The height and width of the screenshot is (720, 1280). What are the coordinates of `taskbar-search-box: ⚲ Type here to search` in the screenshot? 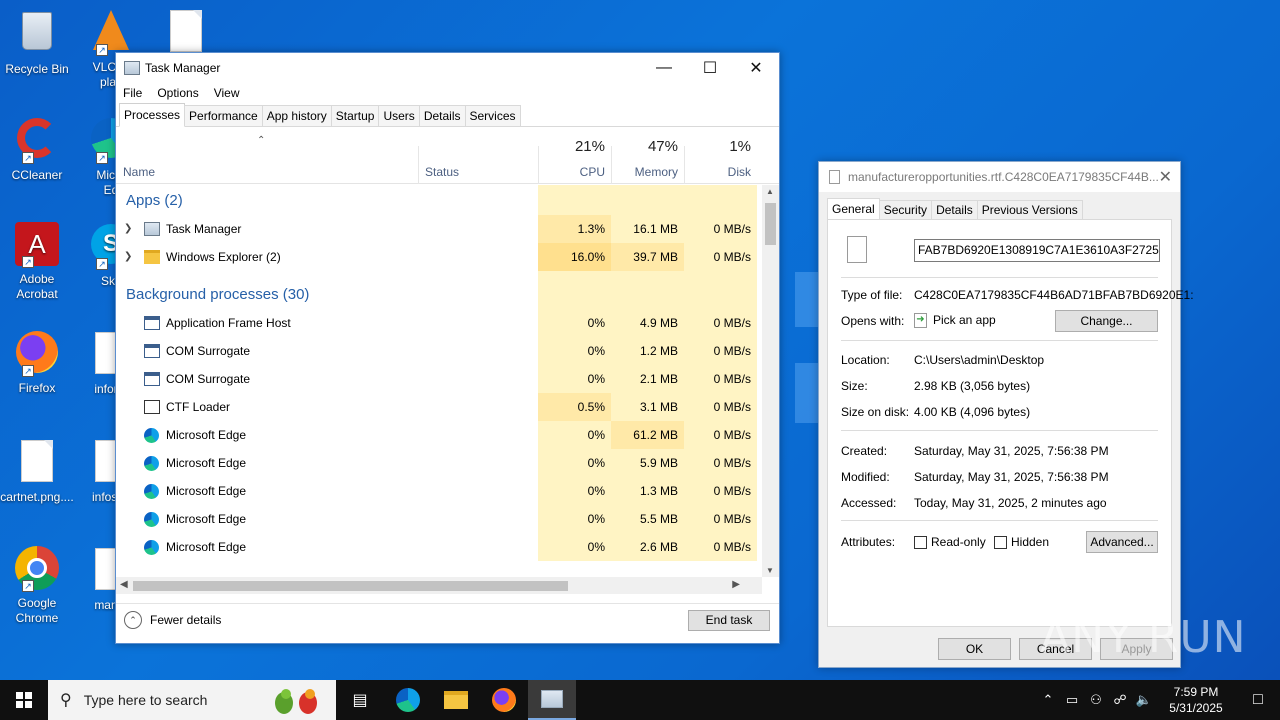 It's located at (192, 700).